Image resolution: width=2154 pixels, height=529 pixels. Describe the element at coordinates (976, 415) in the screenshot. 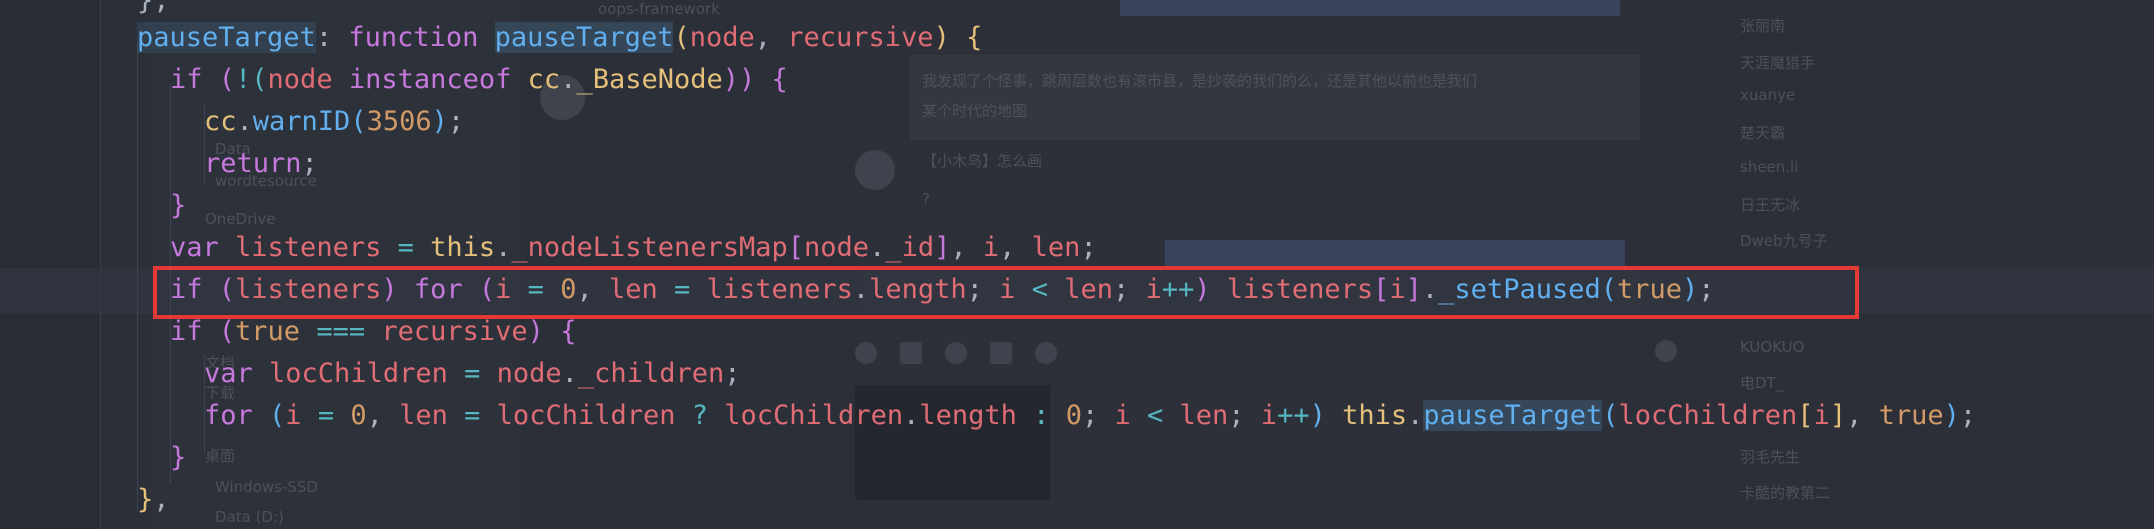

I see `code-token: length` at that location.